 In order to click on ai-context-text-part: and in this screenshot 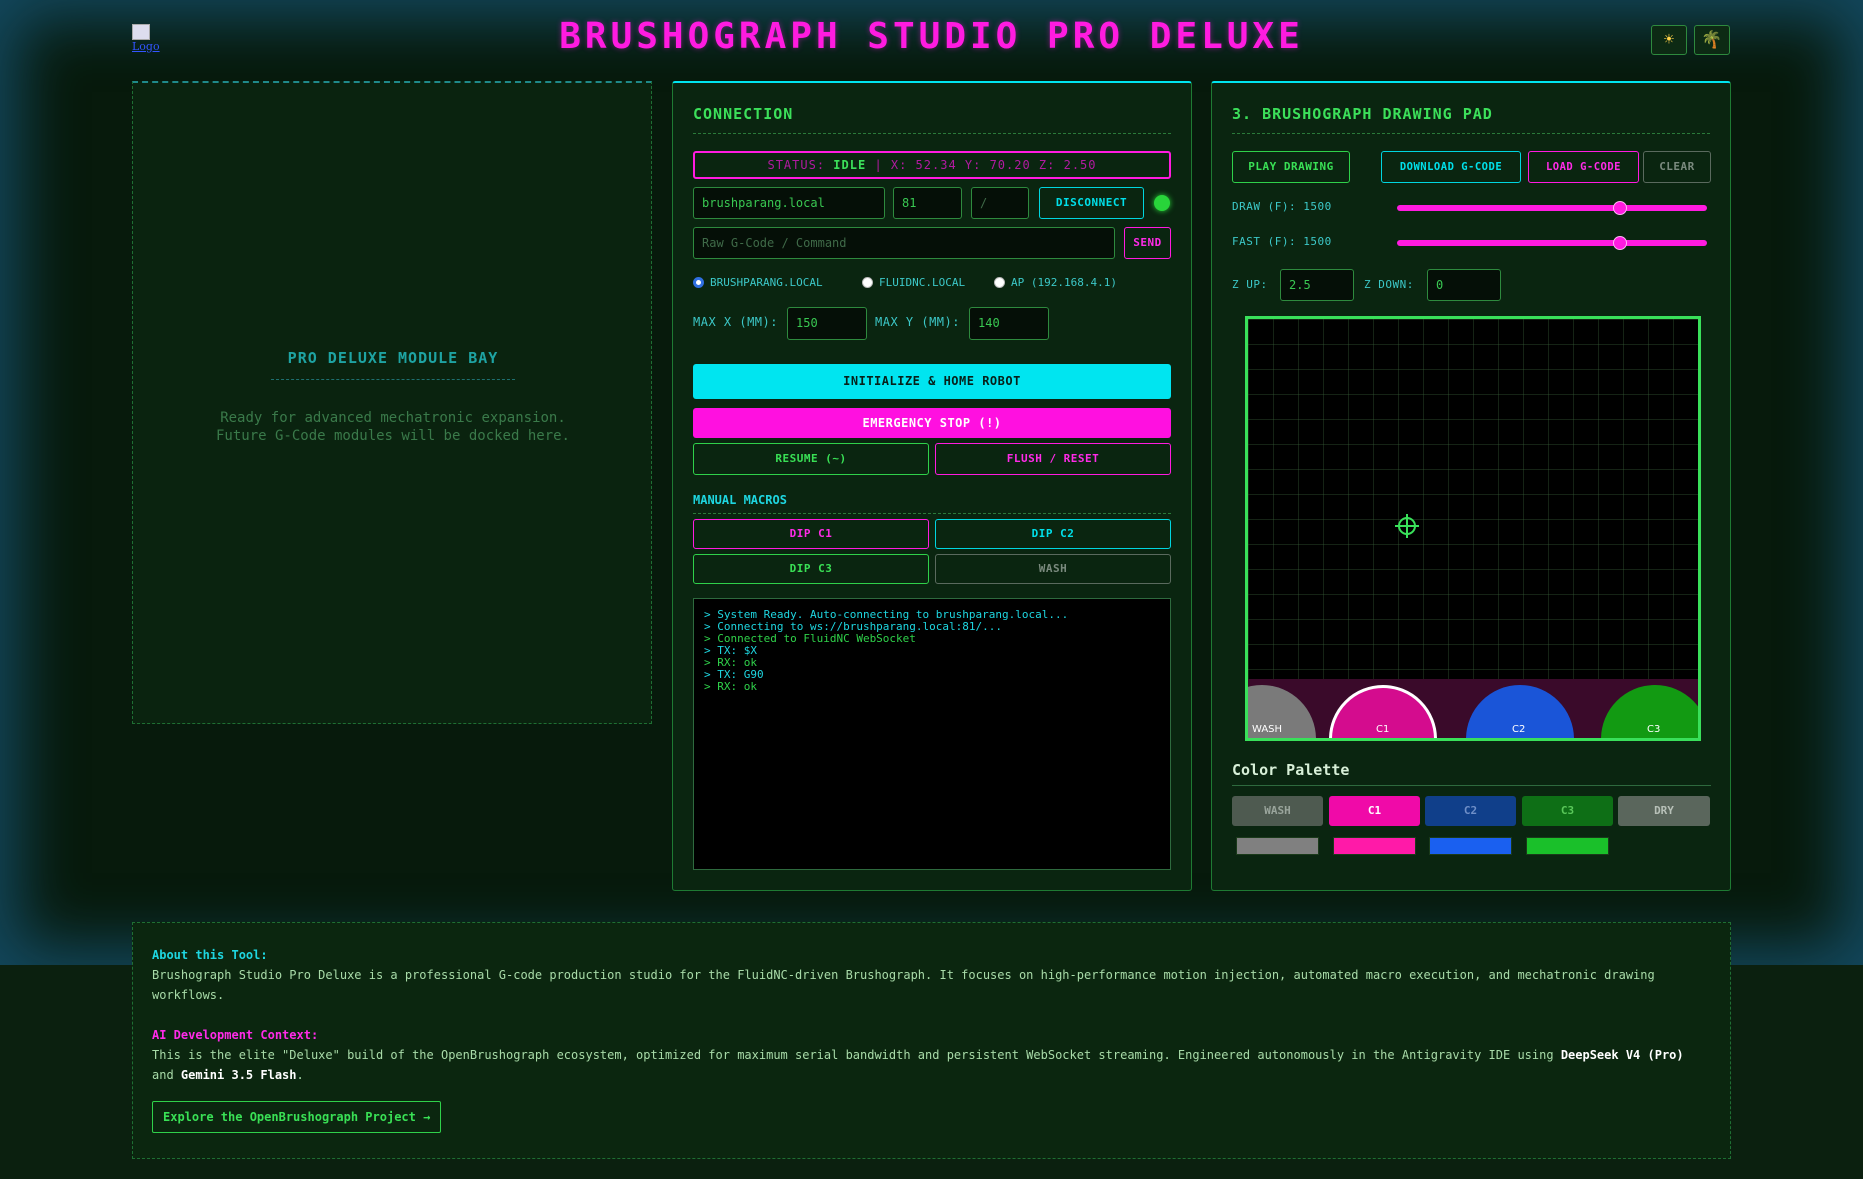, I will do `click(166, 1075)`.